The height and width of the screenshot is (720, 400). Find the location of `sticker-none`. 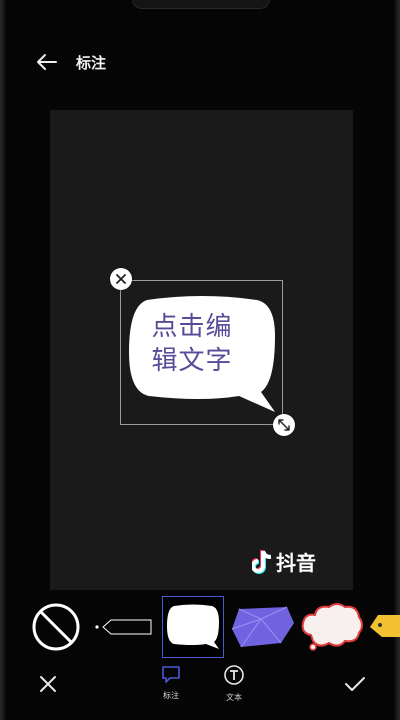

sticker-none is located at coordinates (56, 627).